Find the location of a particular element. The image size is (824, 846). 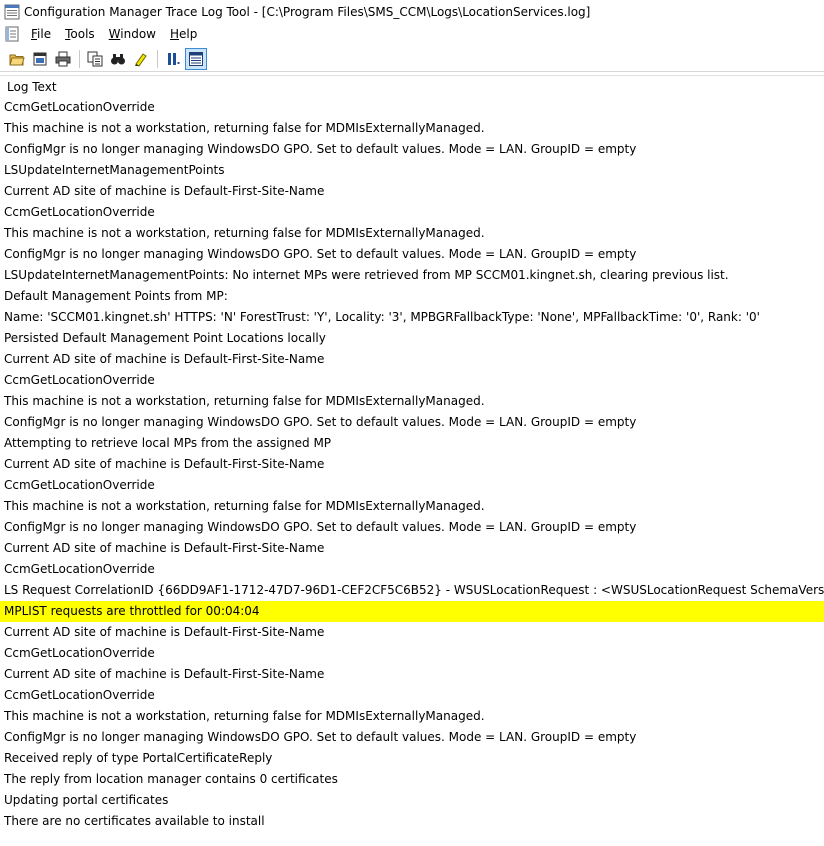

print-preview-button is located at coordinates (40, 59).